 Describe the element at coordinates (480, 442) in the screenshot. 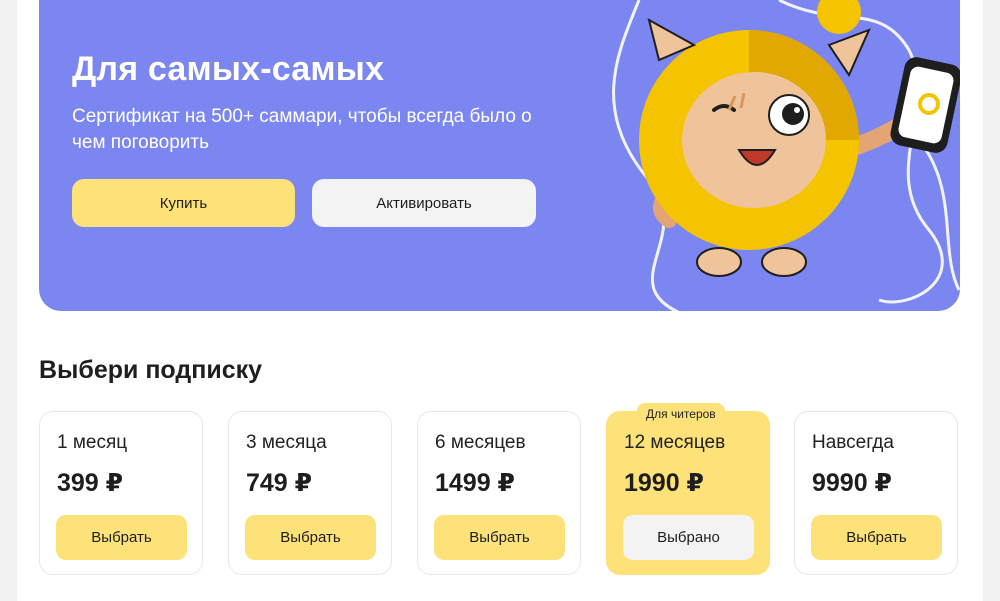

I see `plan-period: 6 месяцев` at that location.